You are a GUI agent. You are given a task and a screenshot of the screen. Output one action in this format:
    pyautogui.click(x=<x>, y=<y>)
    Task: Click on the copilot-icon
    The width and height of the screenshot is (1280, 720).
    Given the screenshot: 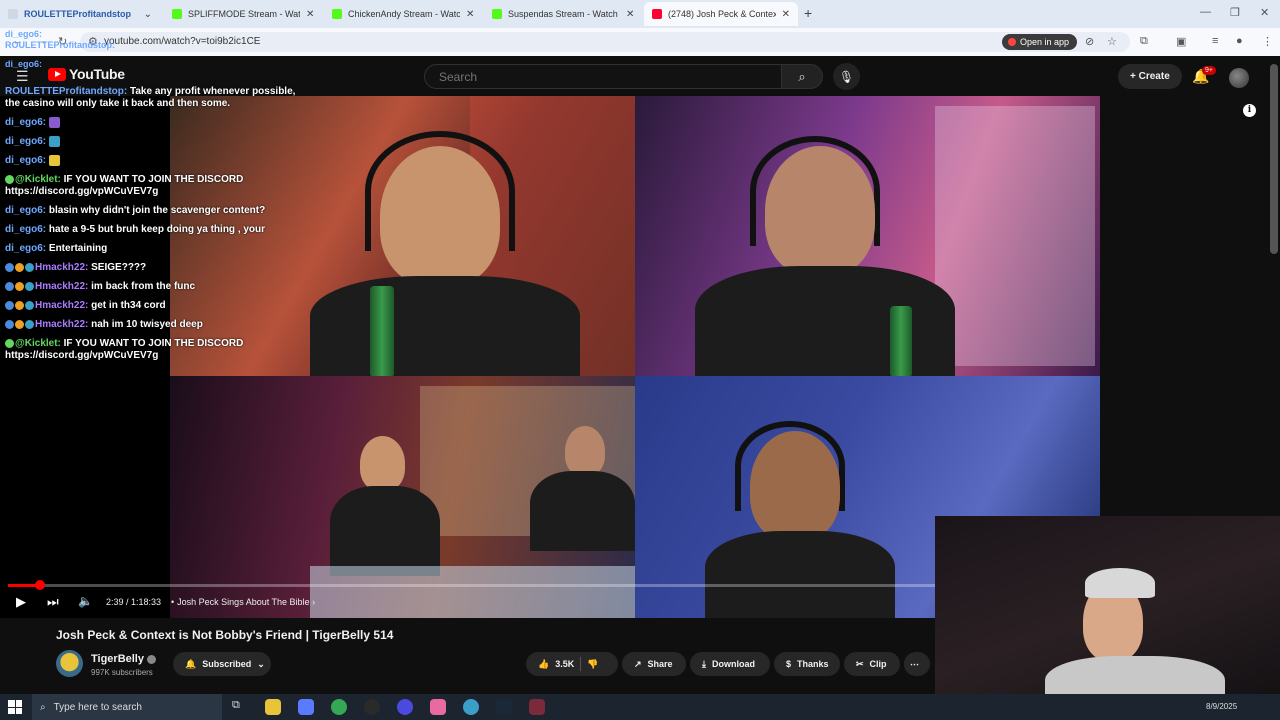 What is the action you would take?
    pyautogui.click(x=438, y=707)
    